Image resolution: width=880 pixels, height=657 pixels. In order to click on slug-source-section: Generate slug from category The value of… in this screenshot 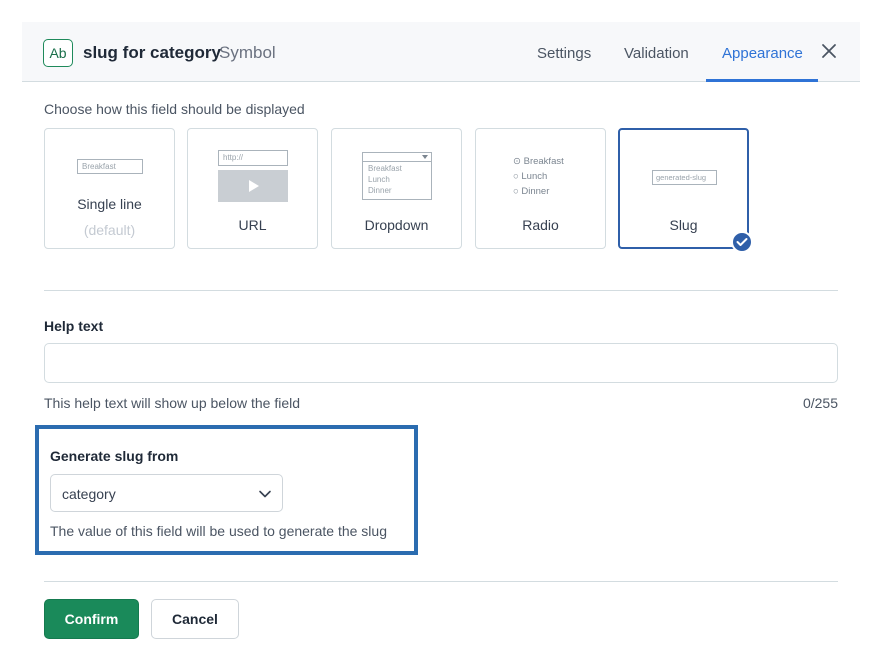, I will do `click(226, 490)`.